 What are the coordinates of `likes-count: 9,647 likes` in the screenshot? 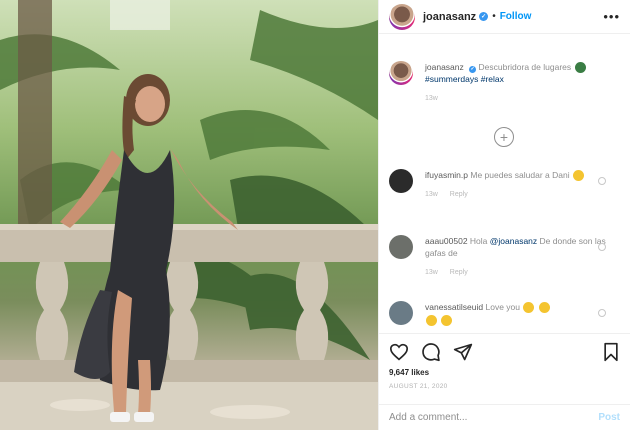 It's located at (504, 372).